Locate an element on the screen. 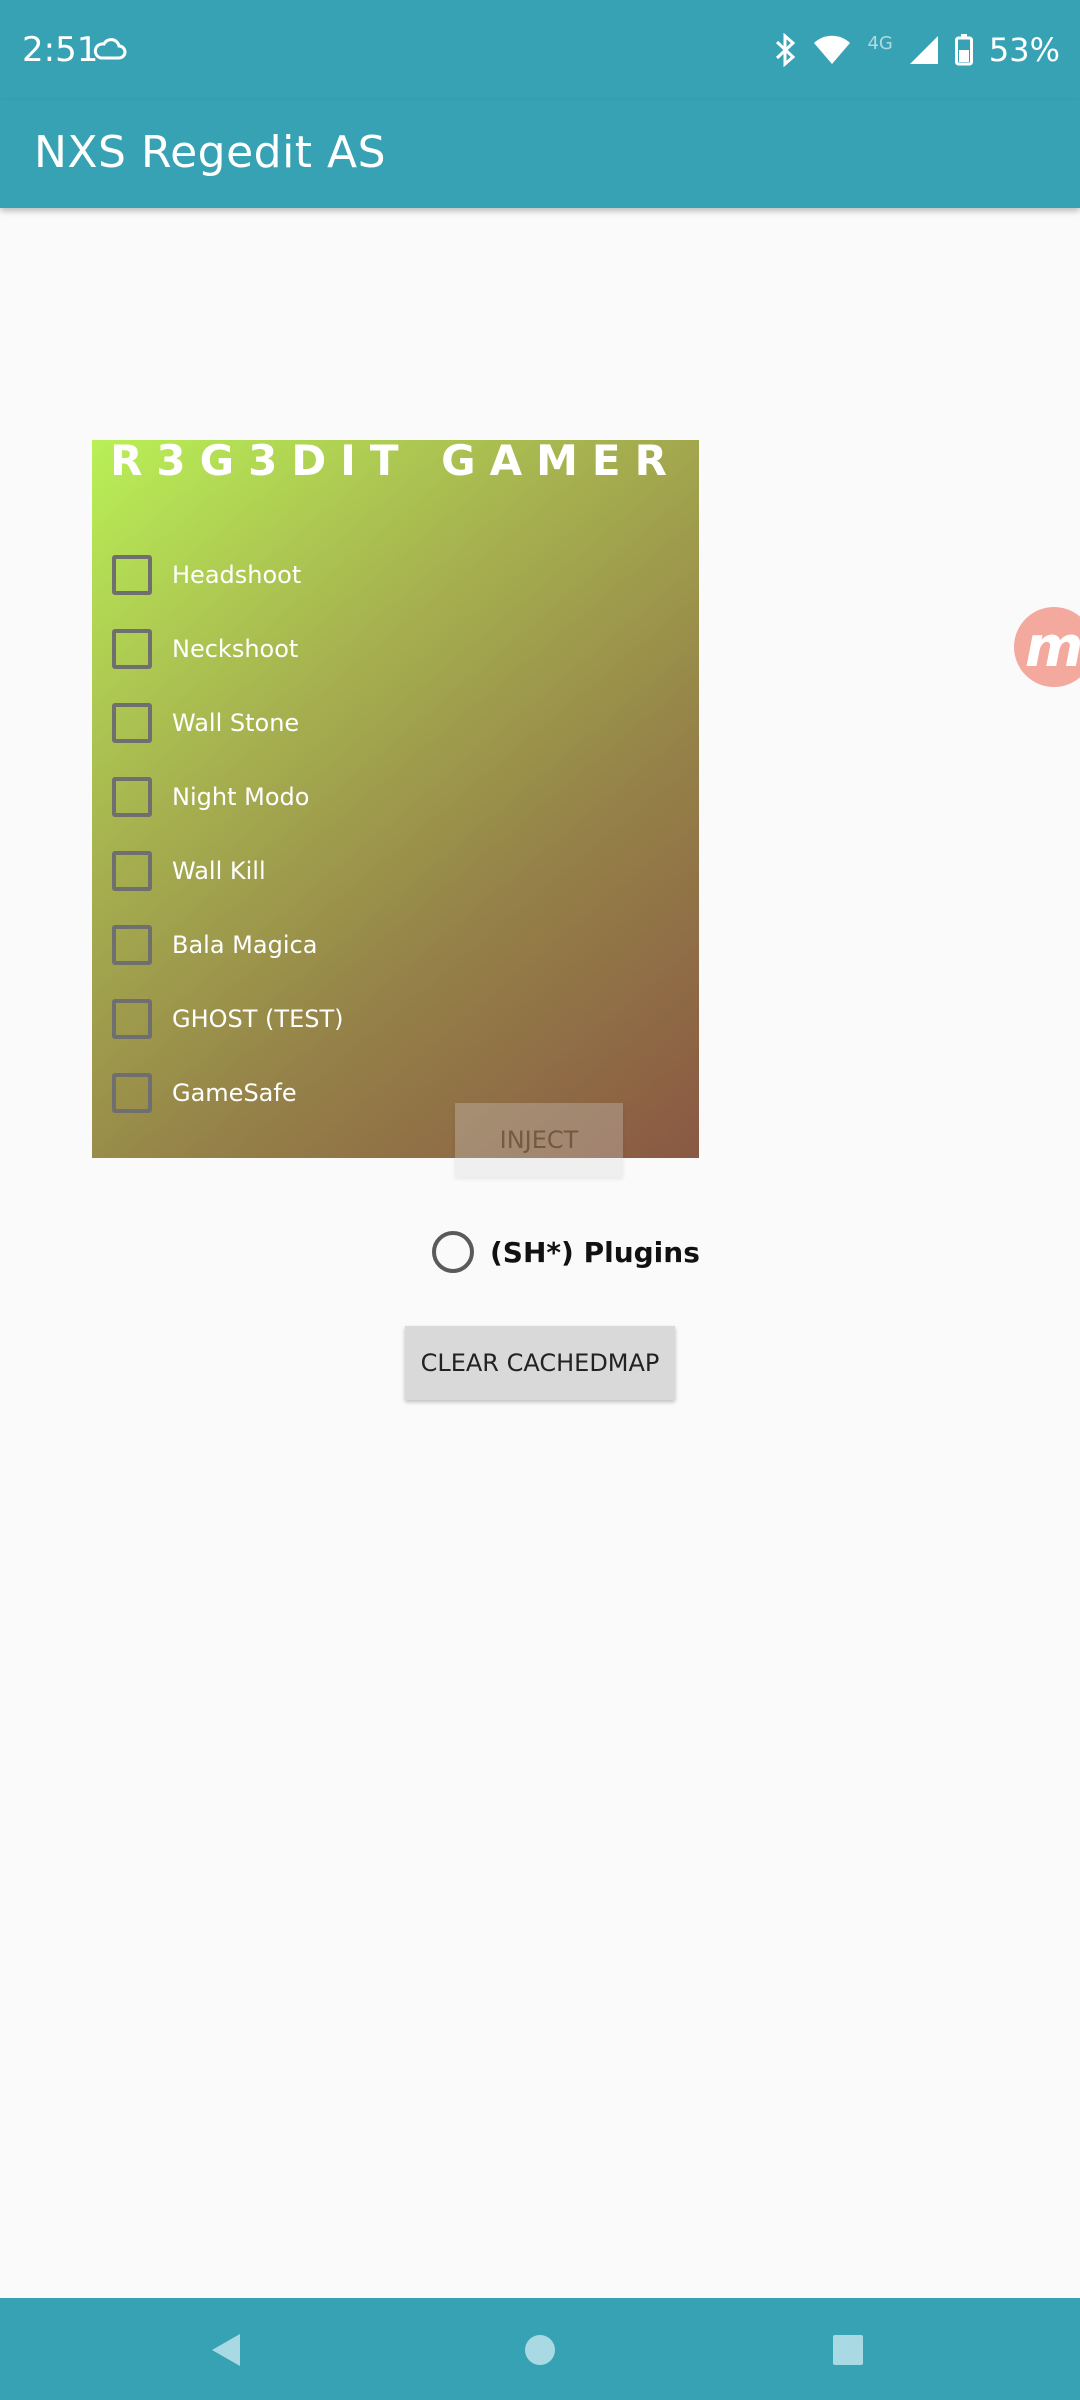 This screenshot has height=2400, width=1080. option-wall-stone: Wall Stone is located at coordinates (205, 723).